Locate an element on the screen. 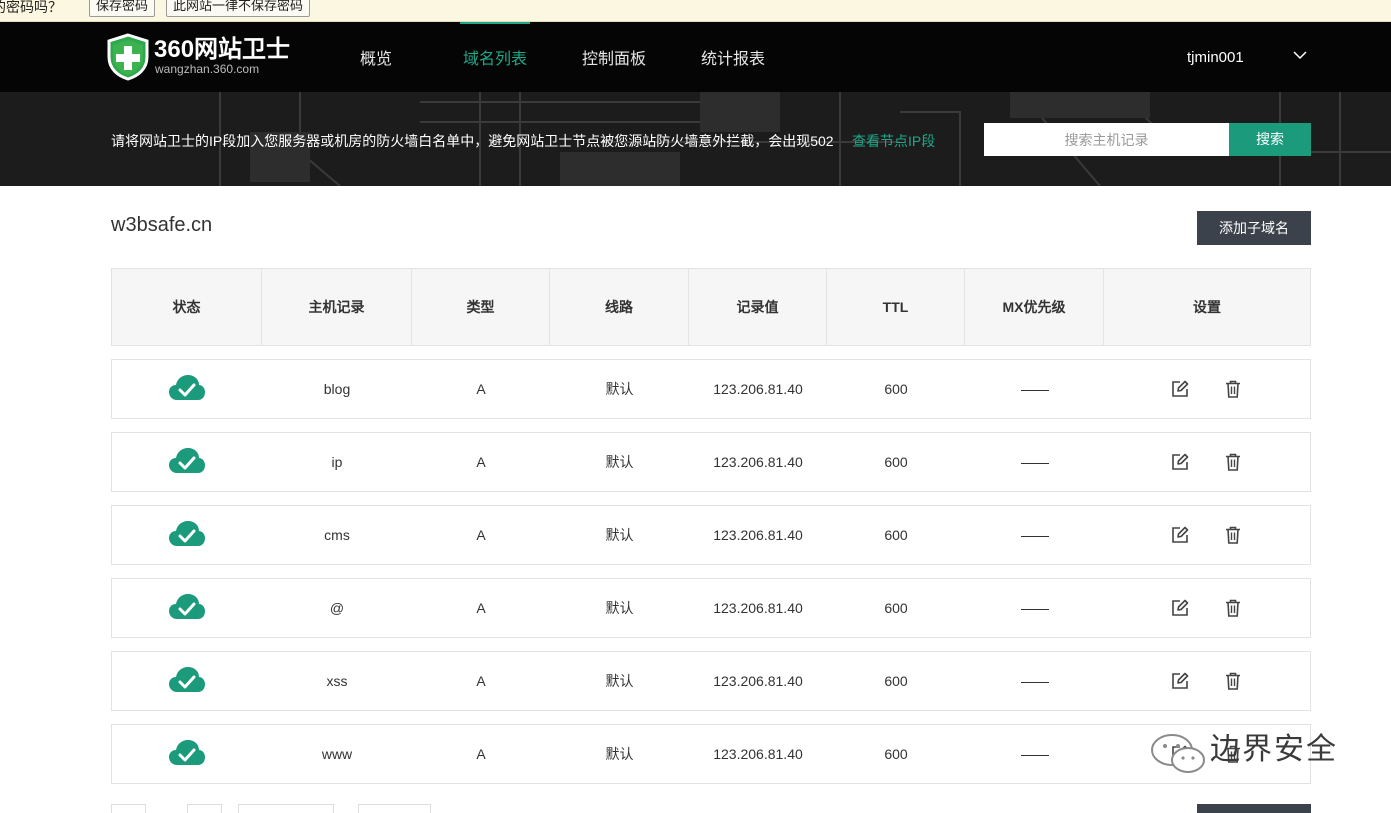 The height and width of the screenshot is (813, 1391). chevron-down-icon is located at coordinates (1300, 55).